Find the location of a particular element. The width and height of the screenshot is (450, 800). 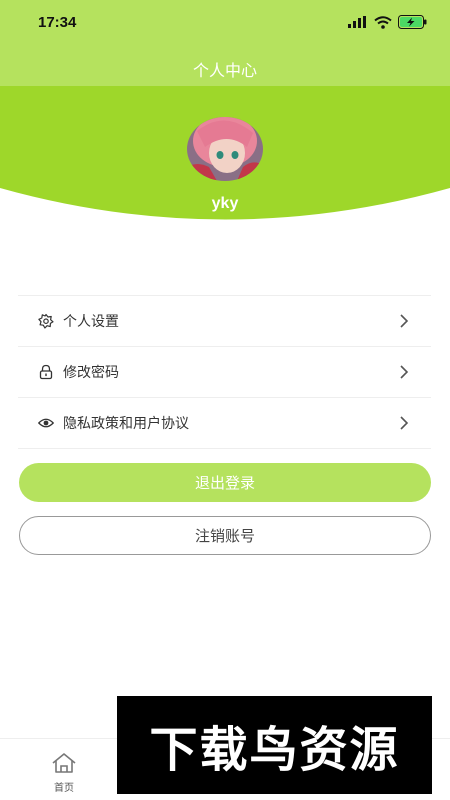

eye-icon is located at coordinates (46, 423).